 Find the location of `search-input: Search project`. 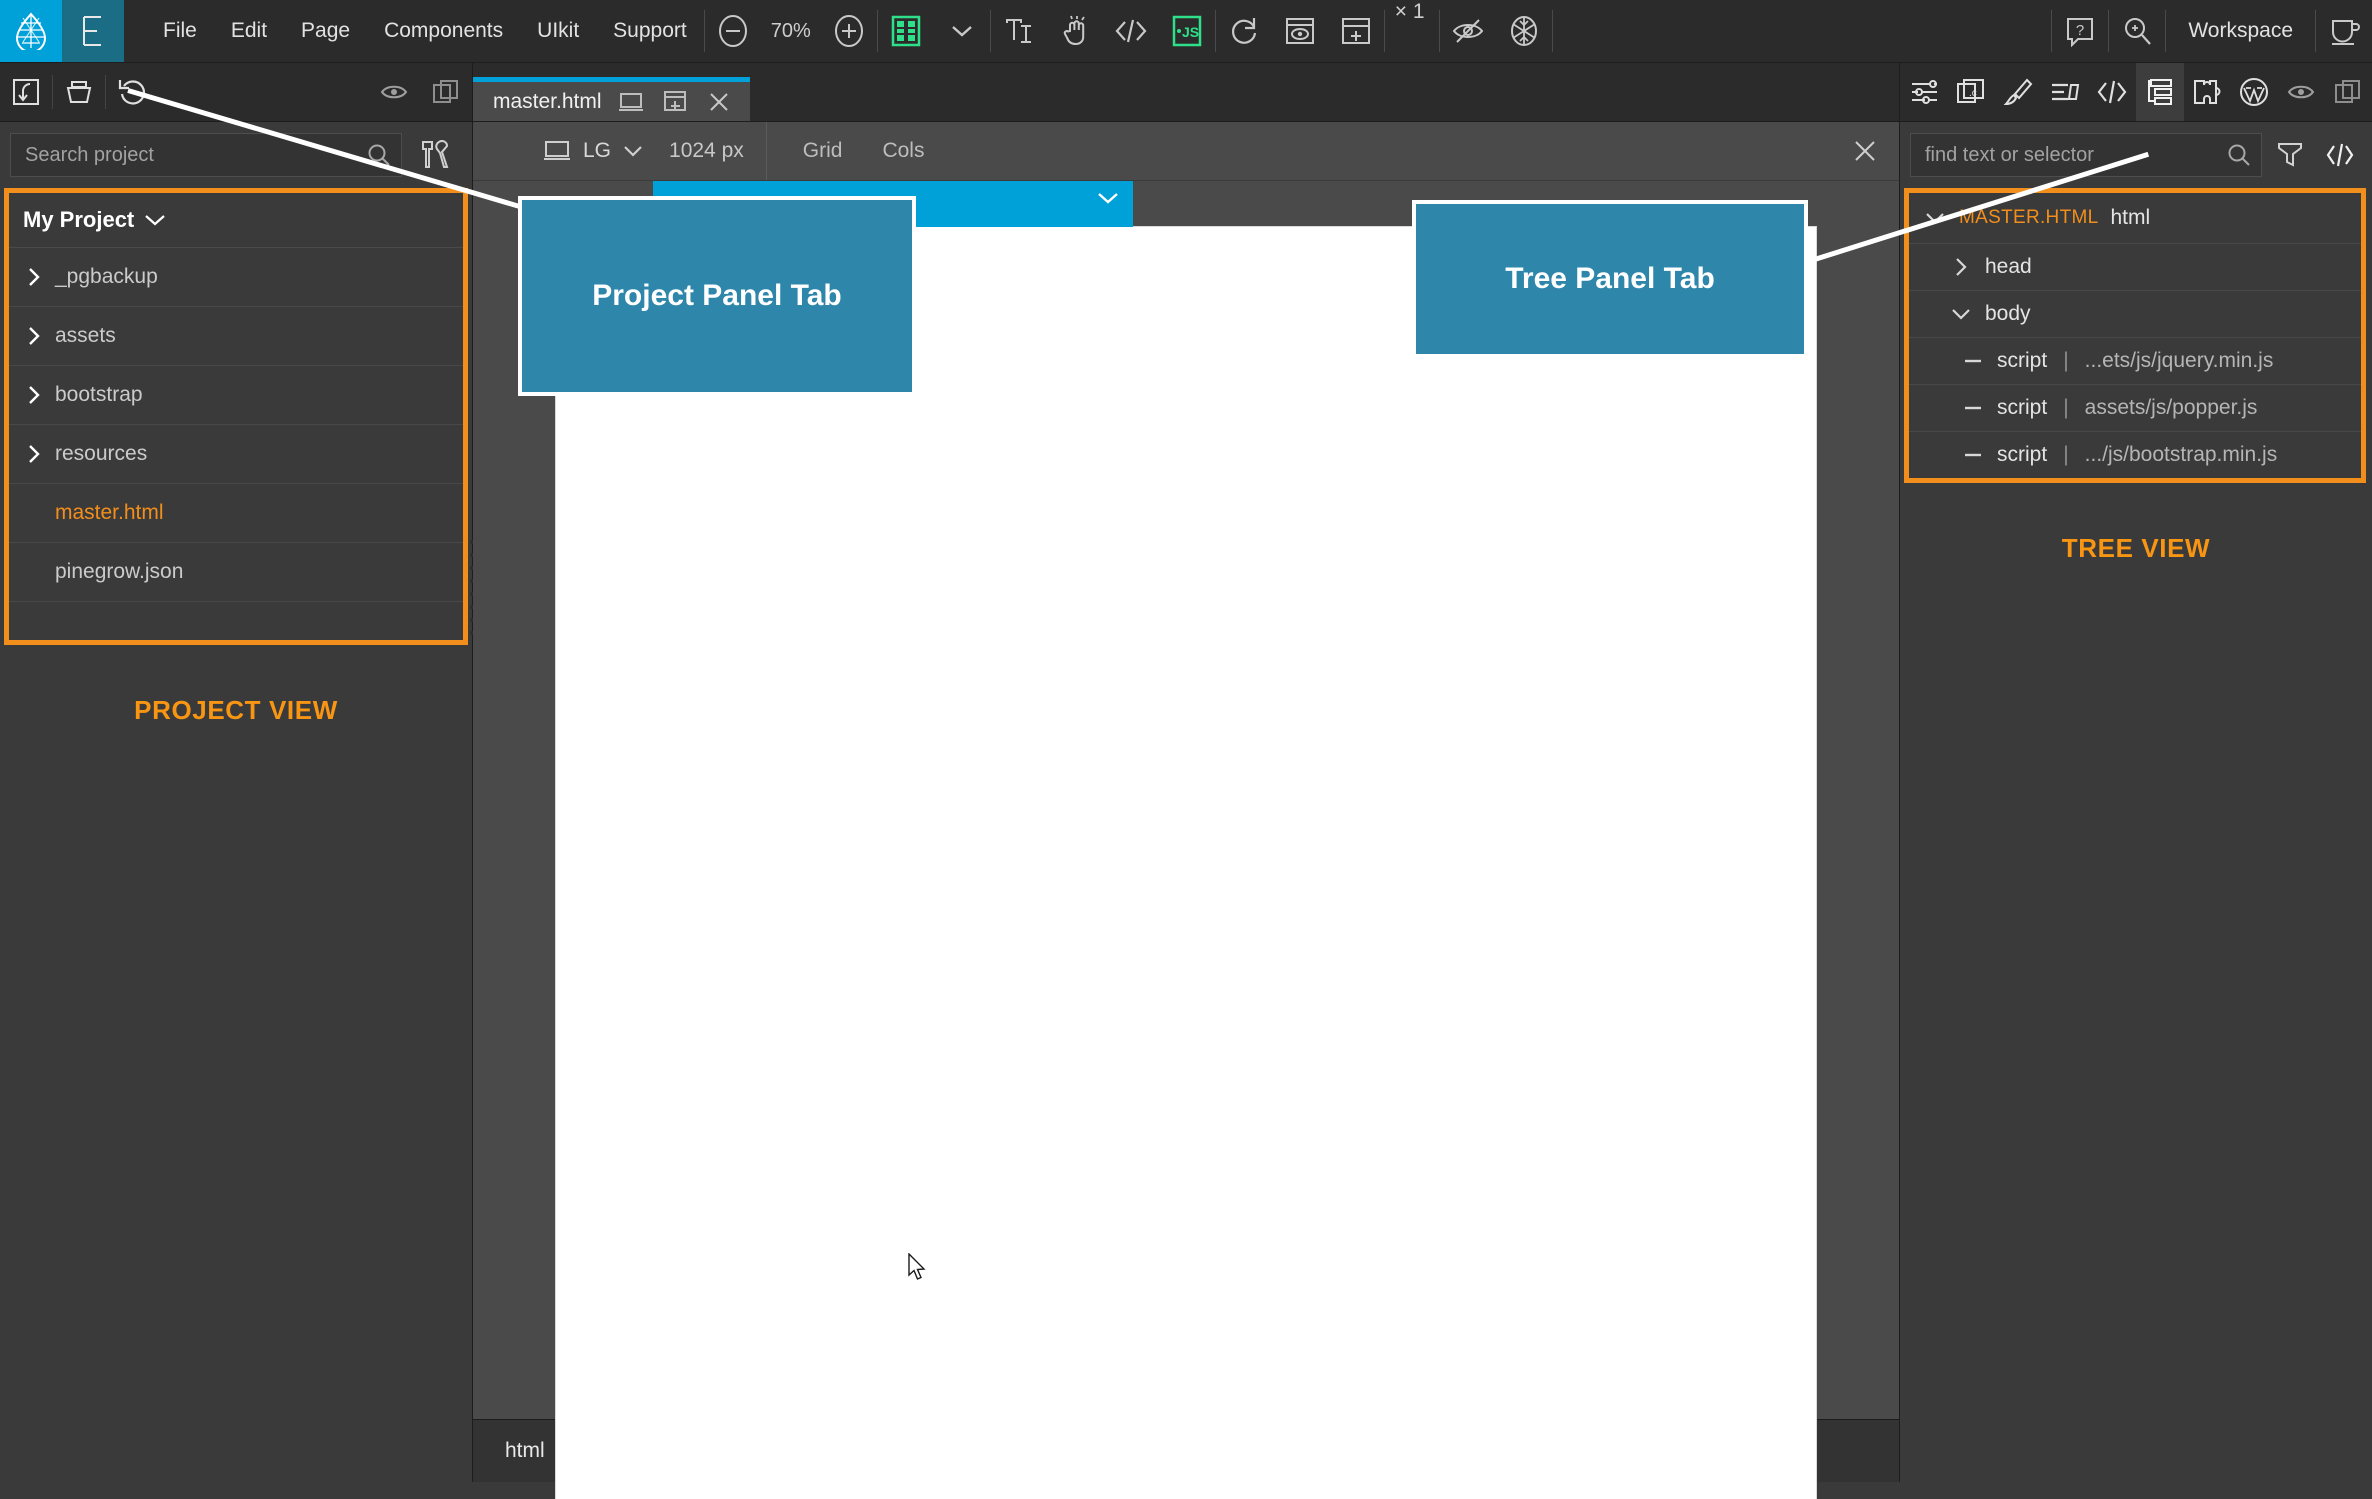

search-input: Search project is located at coordinates (206, 155).